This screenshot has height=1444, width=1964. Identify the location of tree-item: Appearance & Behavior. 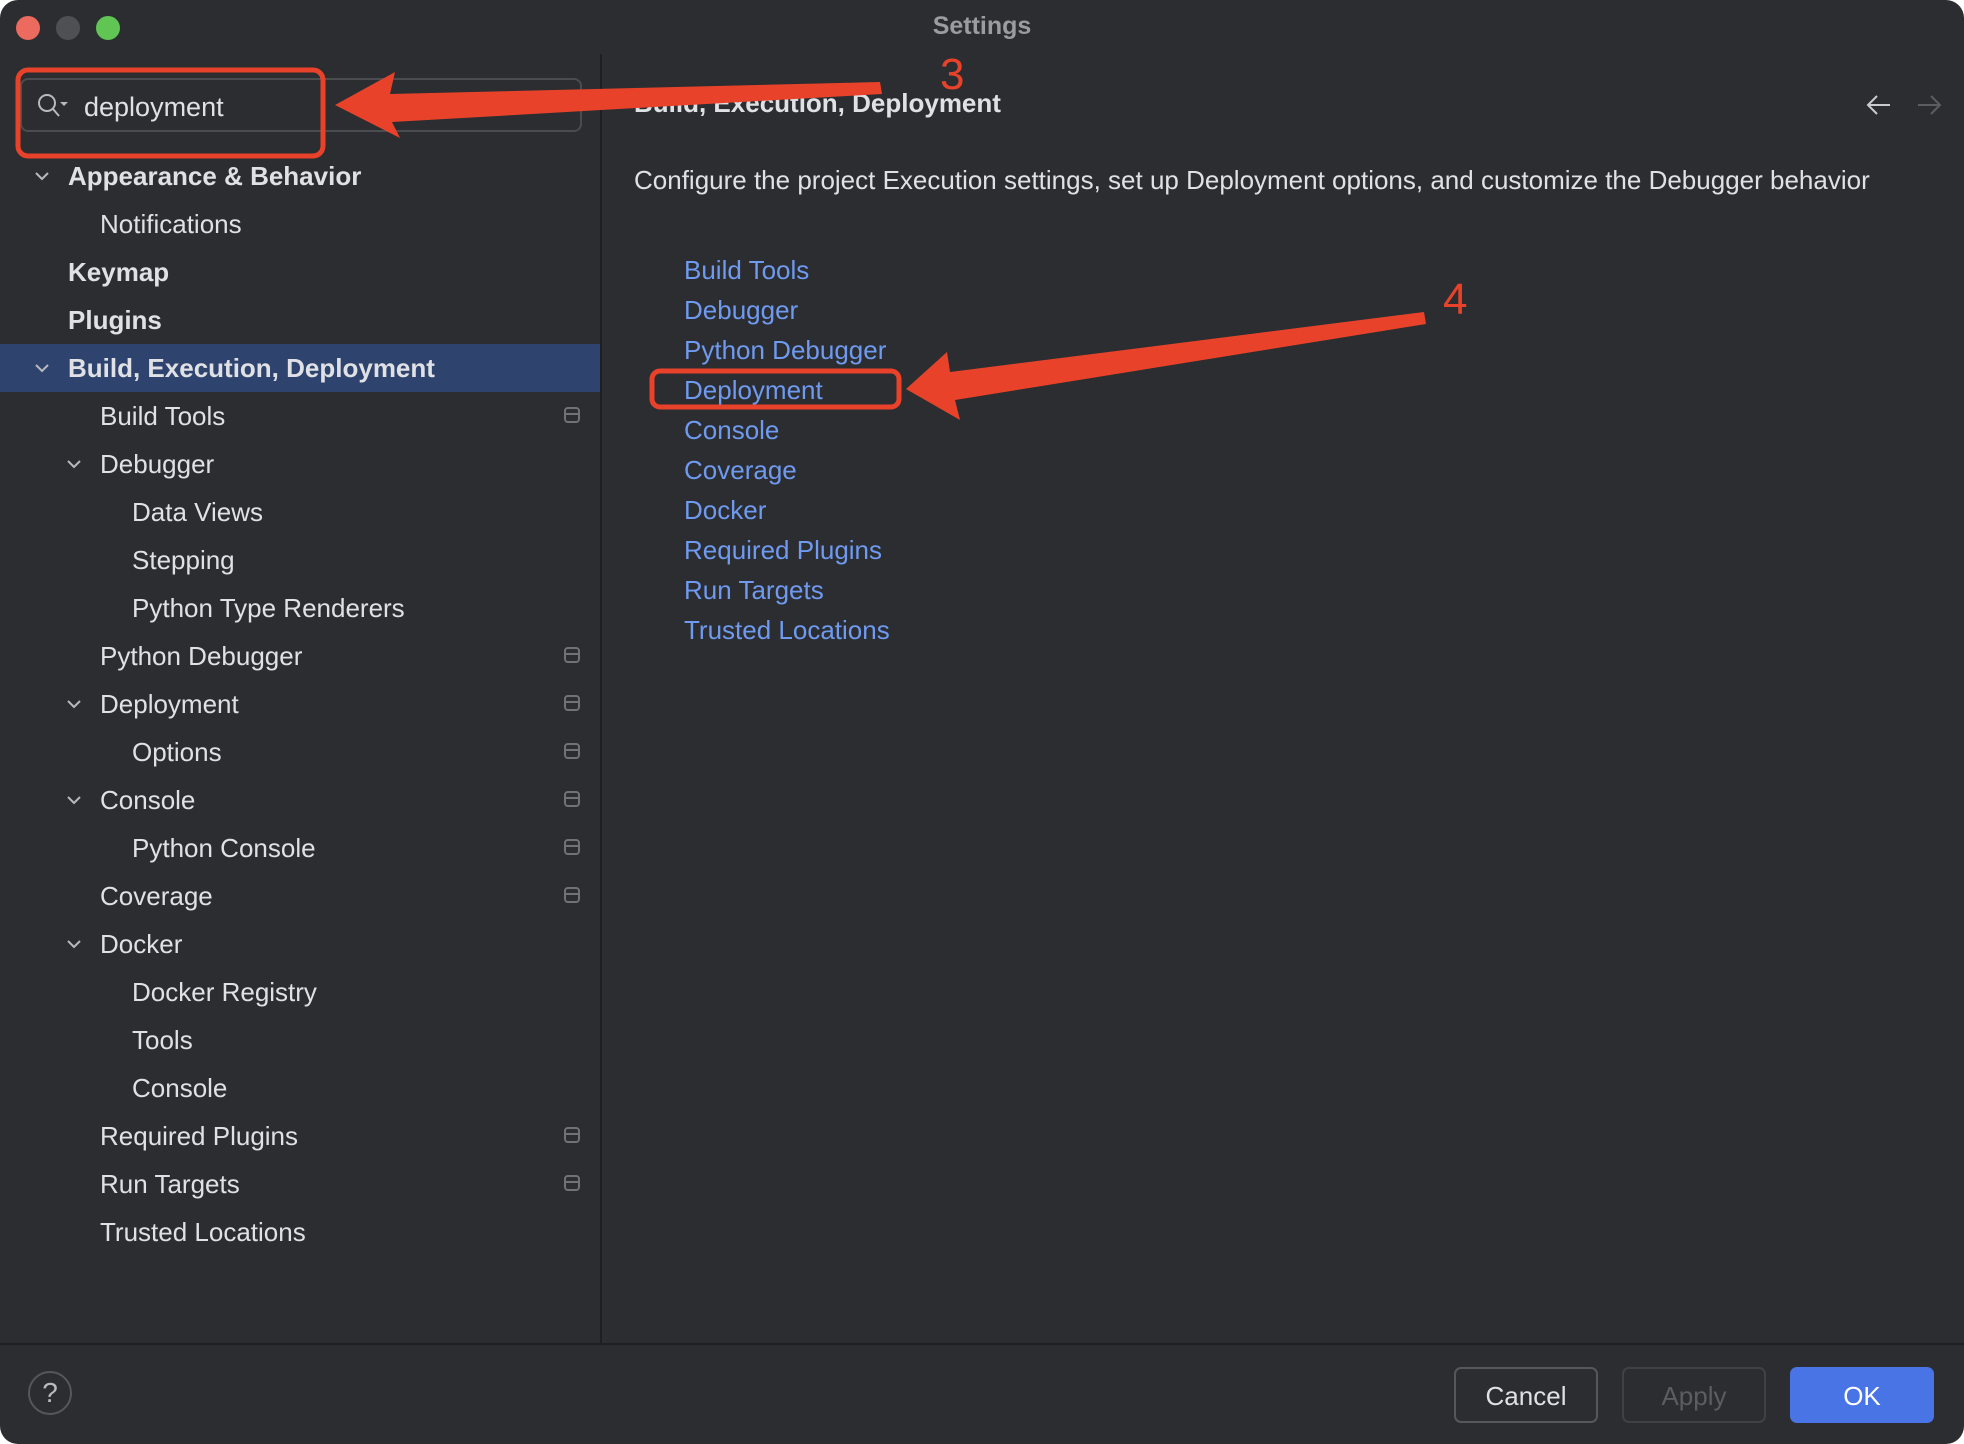
(300, 176).